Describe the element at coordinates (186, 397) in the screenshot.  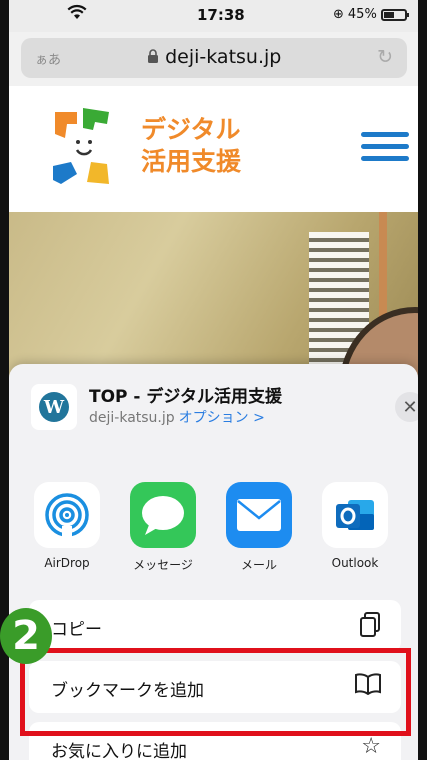
I see `share-page-title: TOP - デジタル活用支援` at that location.